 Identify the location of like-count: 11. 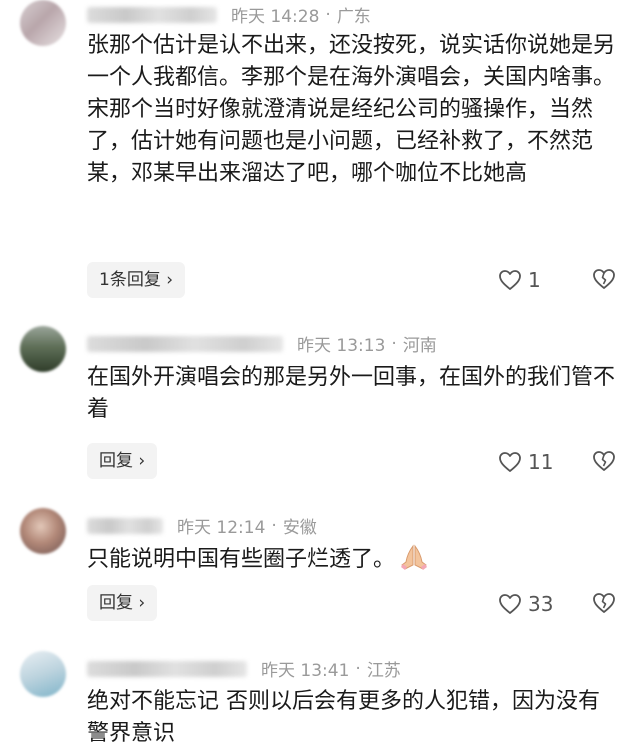
(541, 462).